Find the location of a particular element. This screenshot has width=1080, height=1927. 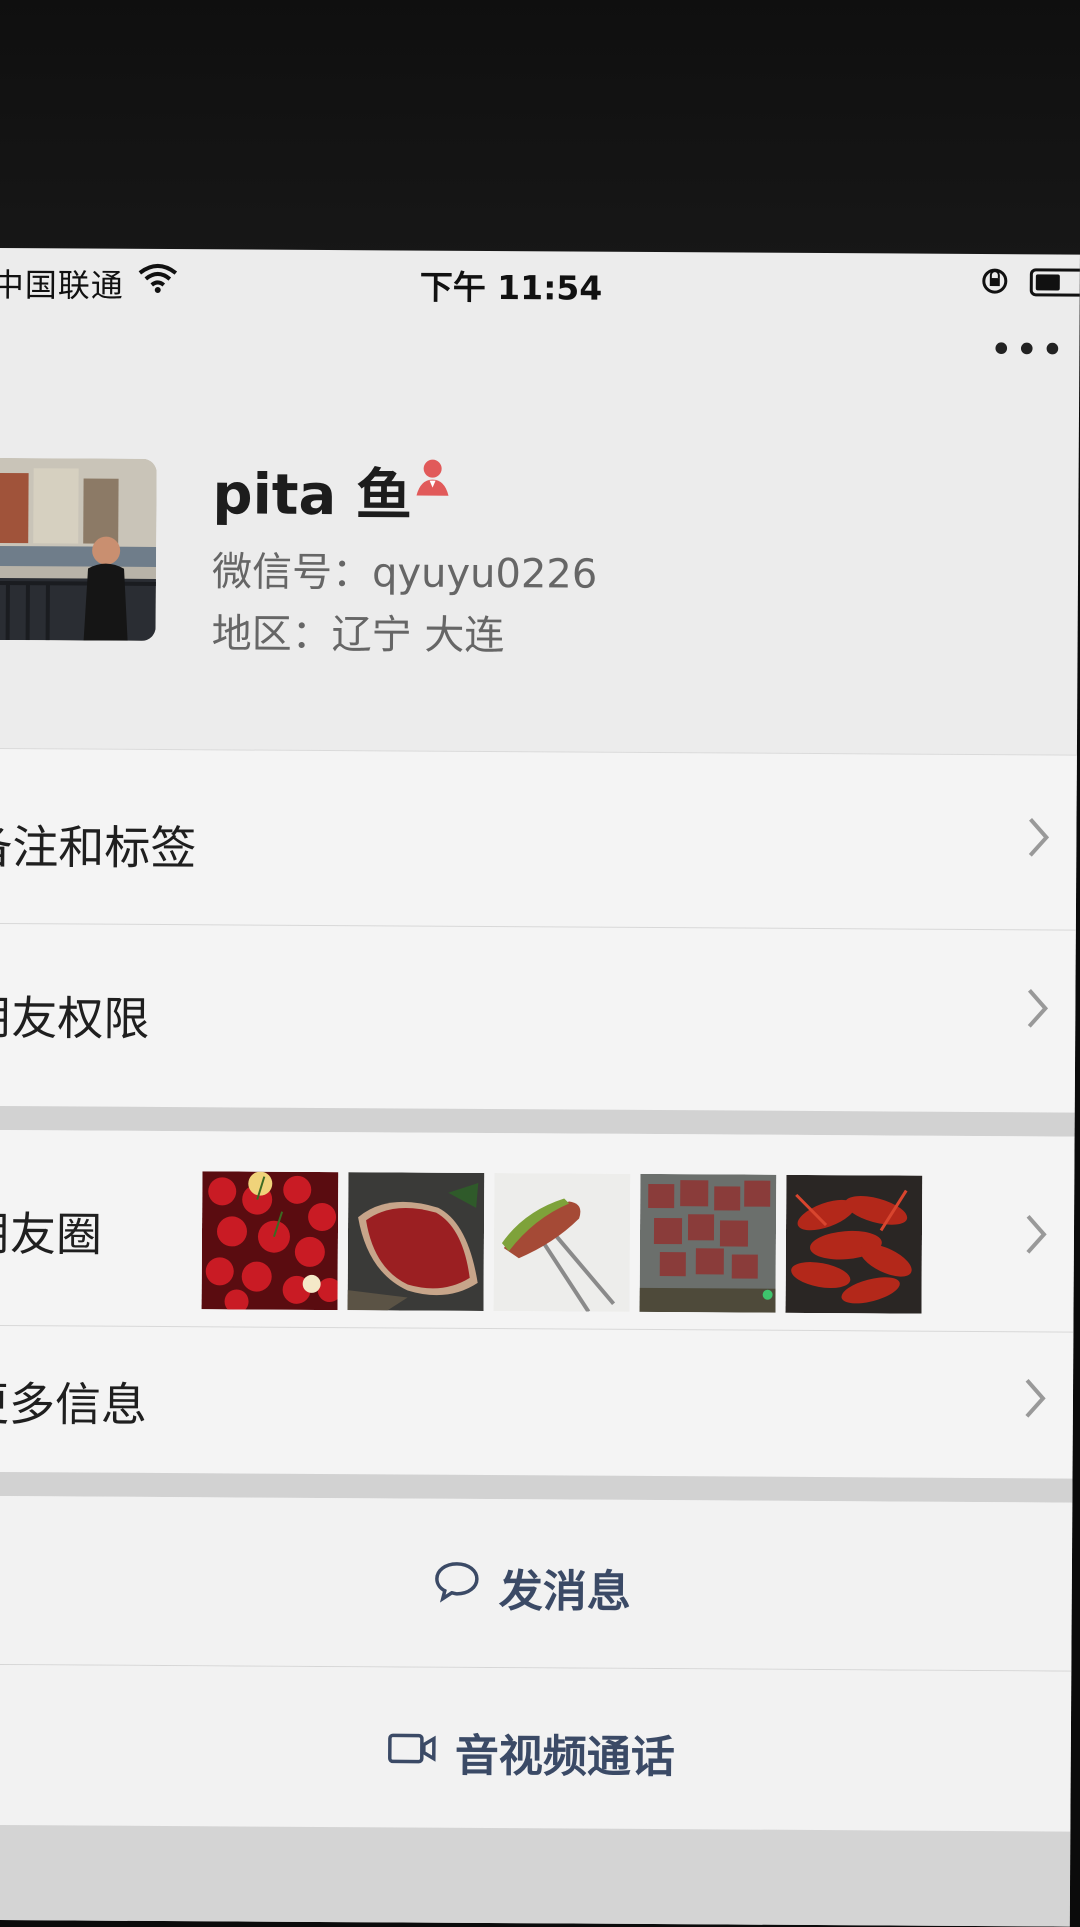

moments-thumbnail-crayfish is located at coordinates (854, 1244).